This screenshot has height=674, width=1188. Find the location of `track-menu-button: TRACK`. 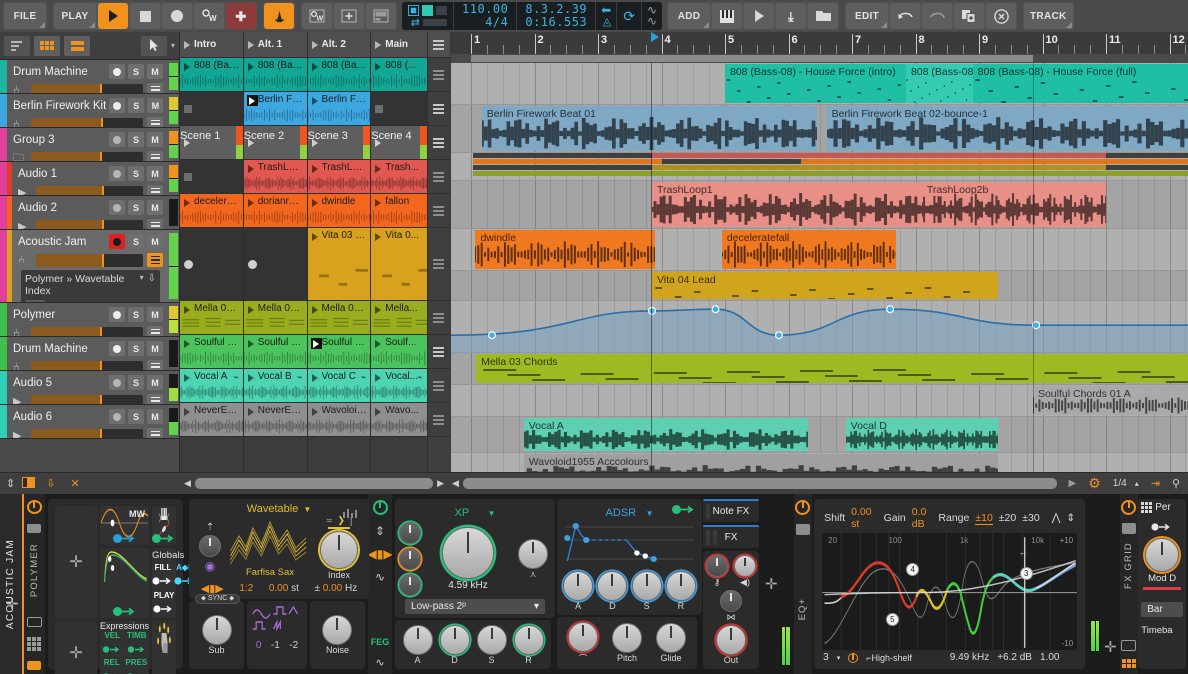

track-menu-button: TRACK is located at coordinates (1048, 16).